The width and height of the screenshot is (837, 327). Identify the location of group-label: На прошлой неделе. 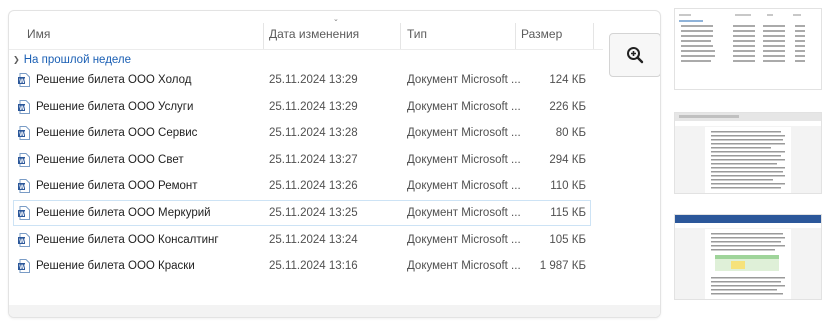
(77, 60).